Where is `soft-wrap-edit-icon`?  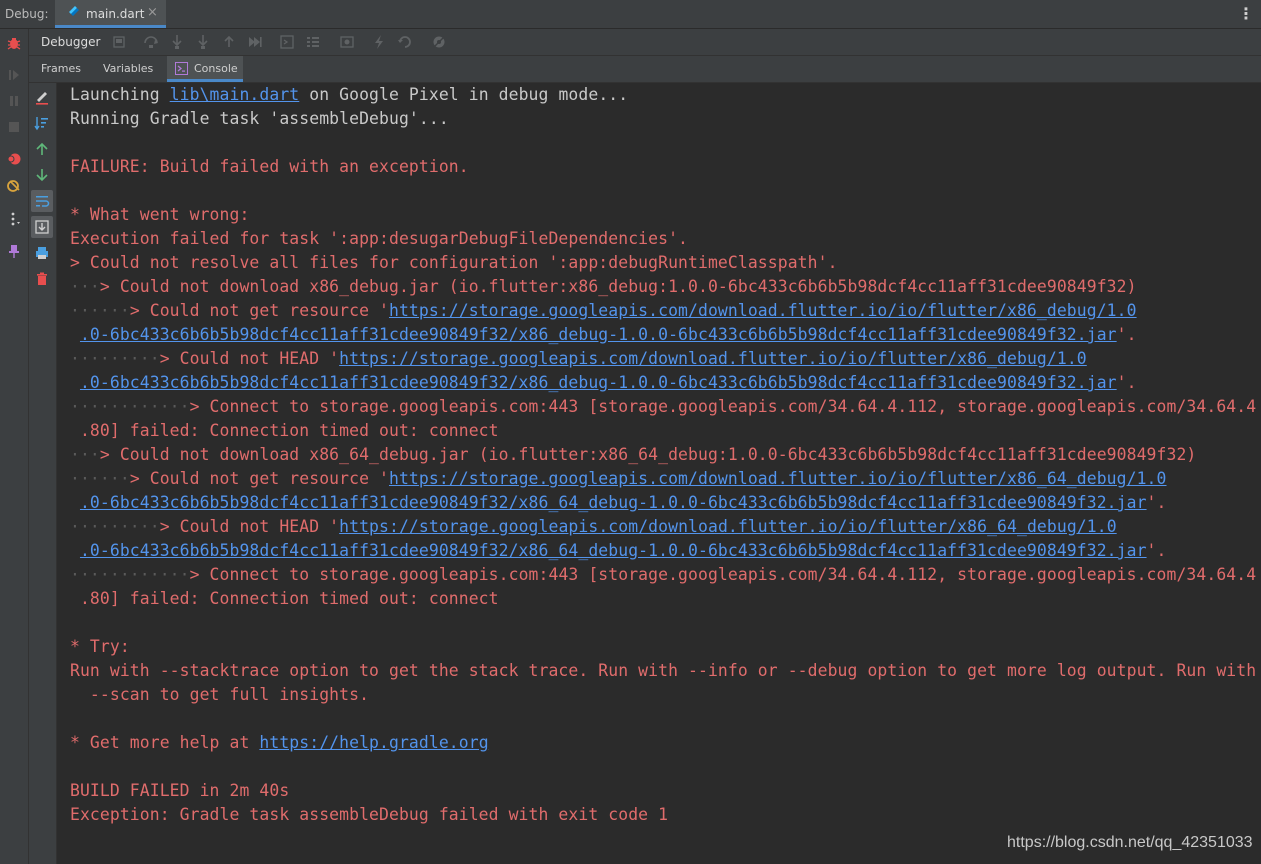 soft-wrap-edit-icon is located at coordinates (42, 97).